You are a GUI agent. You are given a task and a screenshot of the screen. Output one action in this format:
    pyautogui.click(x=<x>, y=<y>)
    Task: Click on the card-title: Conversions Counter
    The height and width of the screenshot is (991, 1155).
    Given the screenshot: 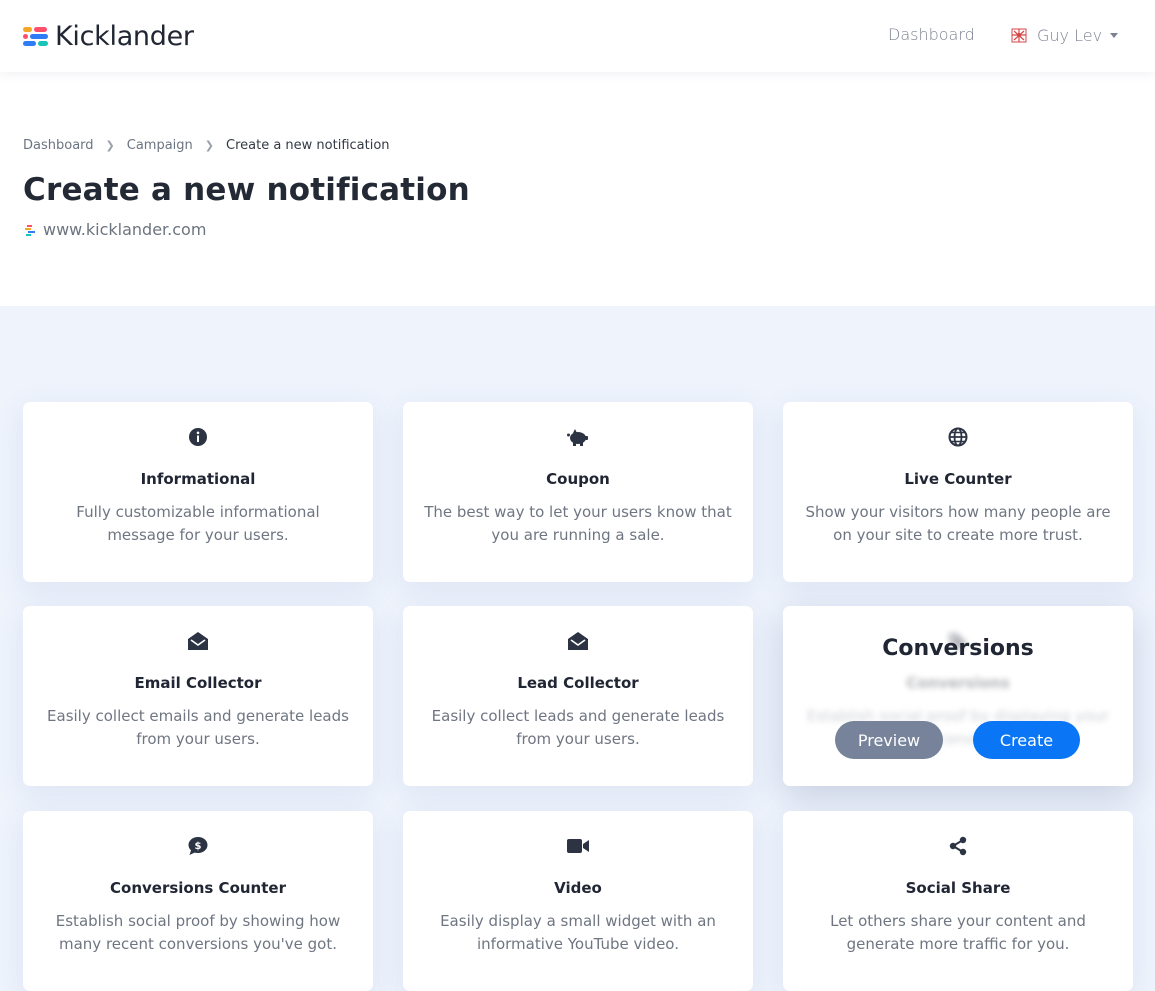 What is the action you would take?
    pyautogui.click(x=198, y=888)
    